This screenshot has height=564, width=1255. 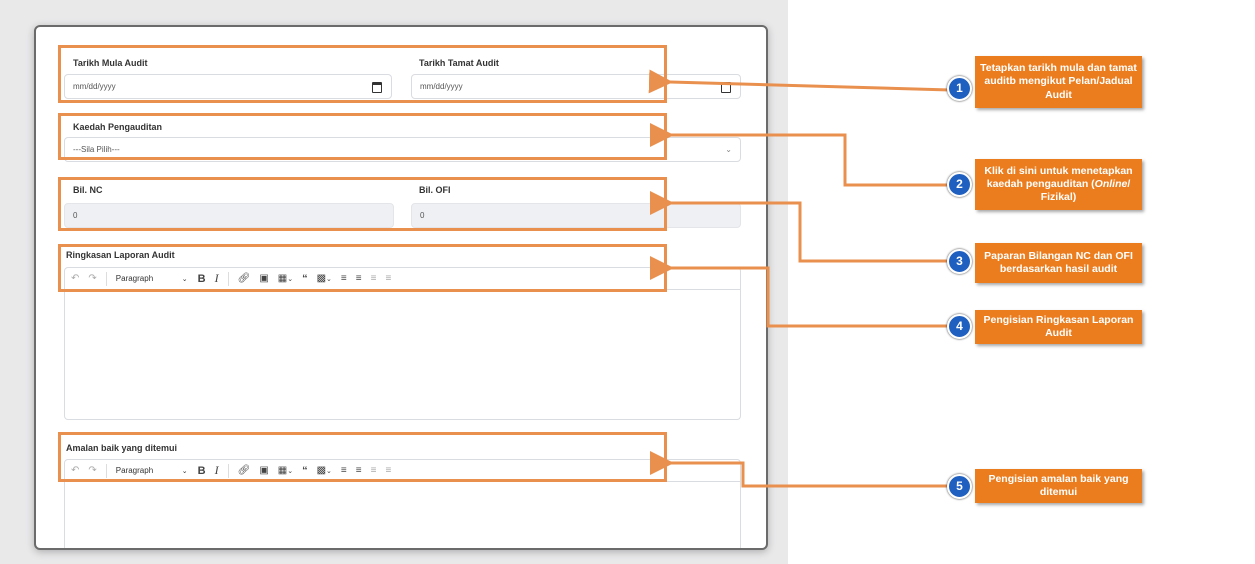 What do you see at coordinates (959, 486) in the screenshot?
I see `step-badge-5: 5` at bounding box center [959, 486].